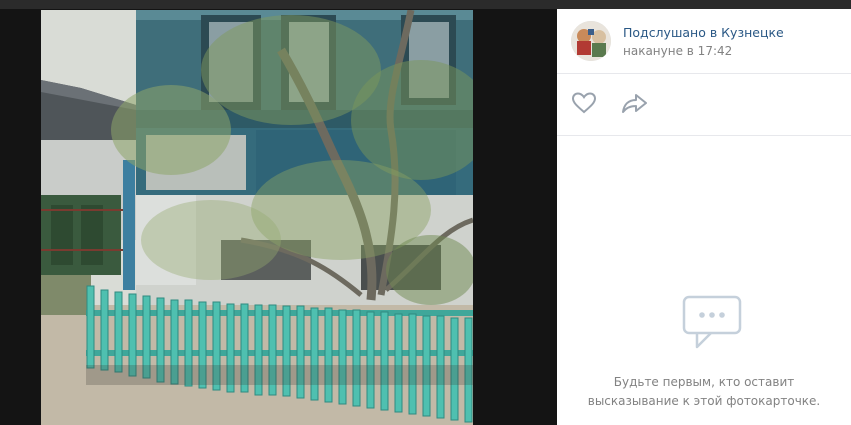 The width and height of the screenshot is (851, 425). I want to click on share-button, so click(635, 103).